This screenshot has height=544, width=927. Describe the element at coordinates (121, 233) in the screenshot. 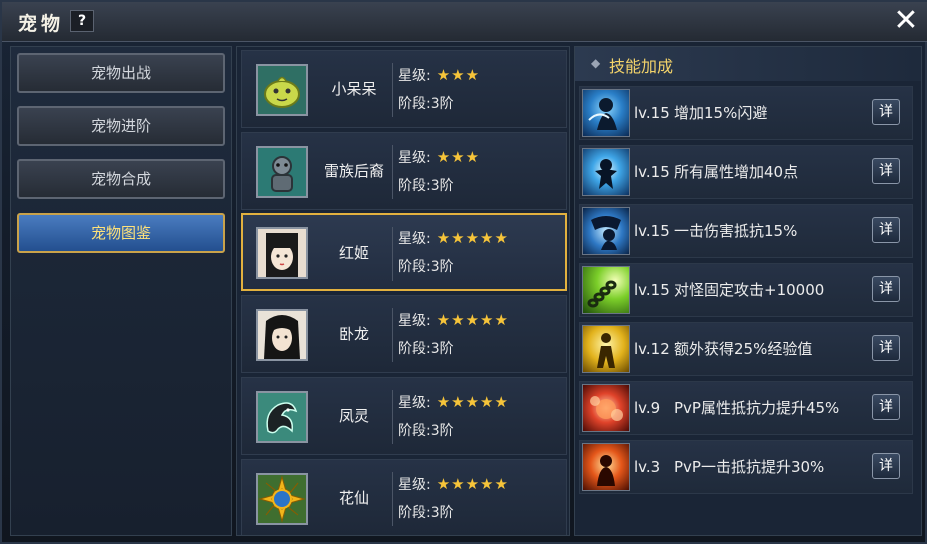

I see `menu-pet-collection-button: 宠物图鉴` at that location.